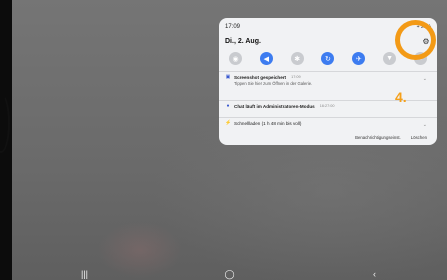 This screenshot has width=447, height=280. I want to click on notification-title: Screenshot gespeichert, so click(260, 77).